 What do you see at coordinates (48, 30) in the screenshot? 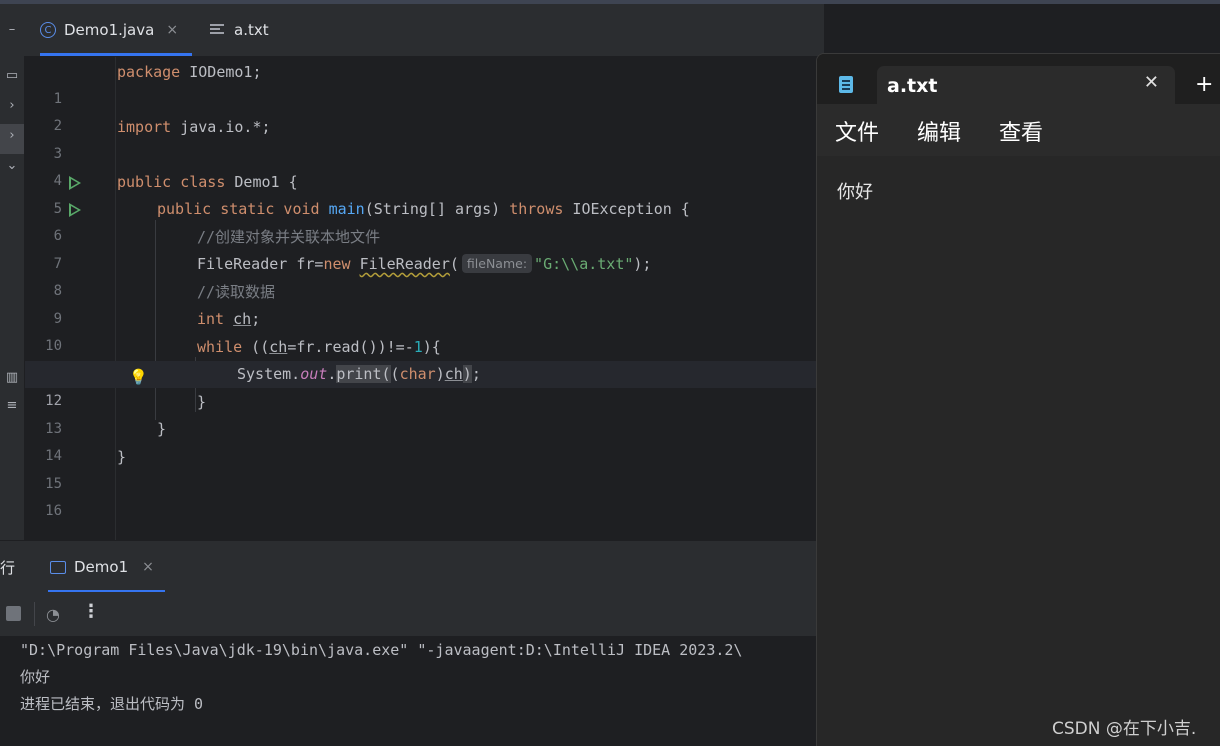
I see `java-class-icon: C` at bounding box center [48, 30].